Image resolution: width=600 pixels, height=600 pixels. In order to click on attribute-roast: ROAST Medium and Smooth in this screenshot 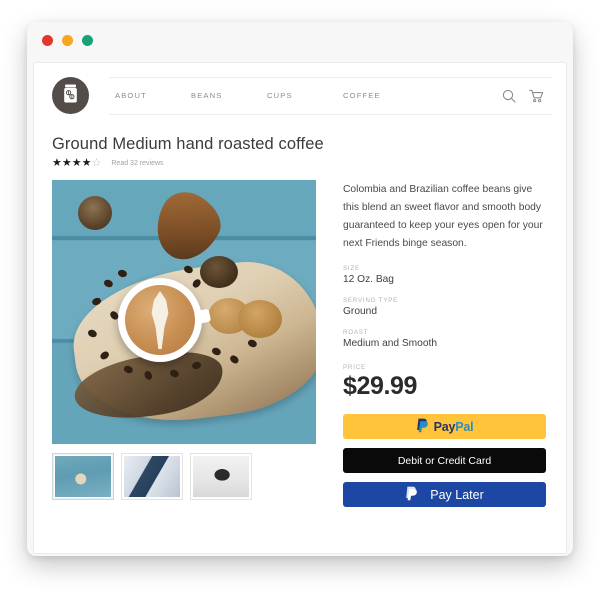, I will do `click(444, 339)`.